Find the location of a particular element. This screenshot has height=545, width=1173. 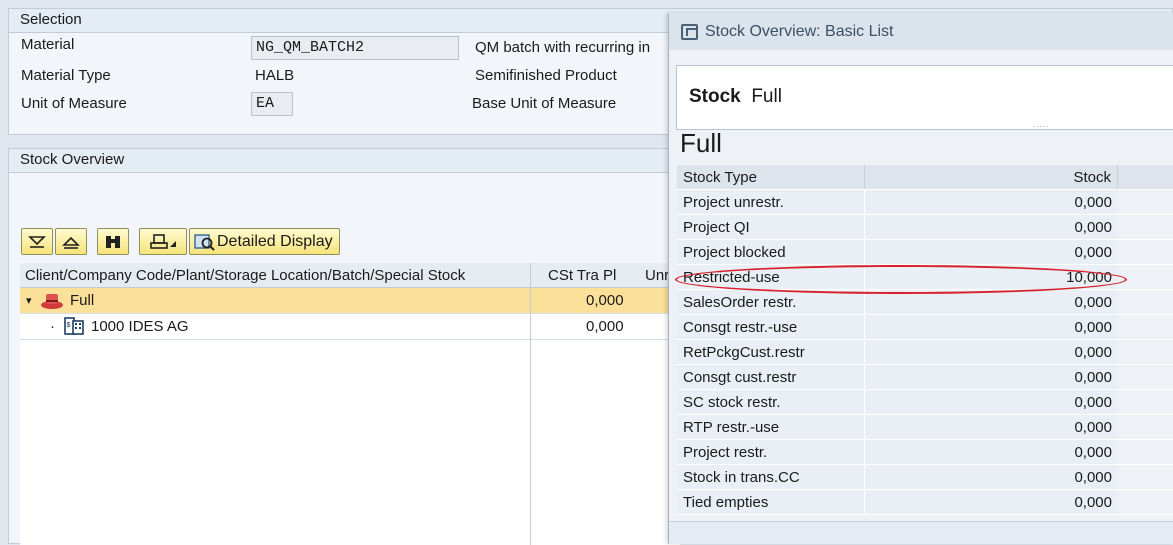

popup-header: Stock Full is located at coordinates (735, 97).